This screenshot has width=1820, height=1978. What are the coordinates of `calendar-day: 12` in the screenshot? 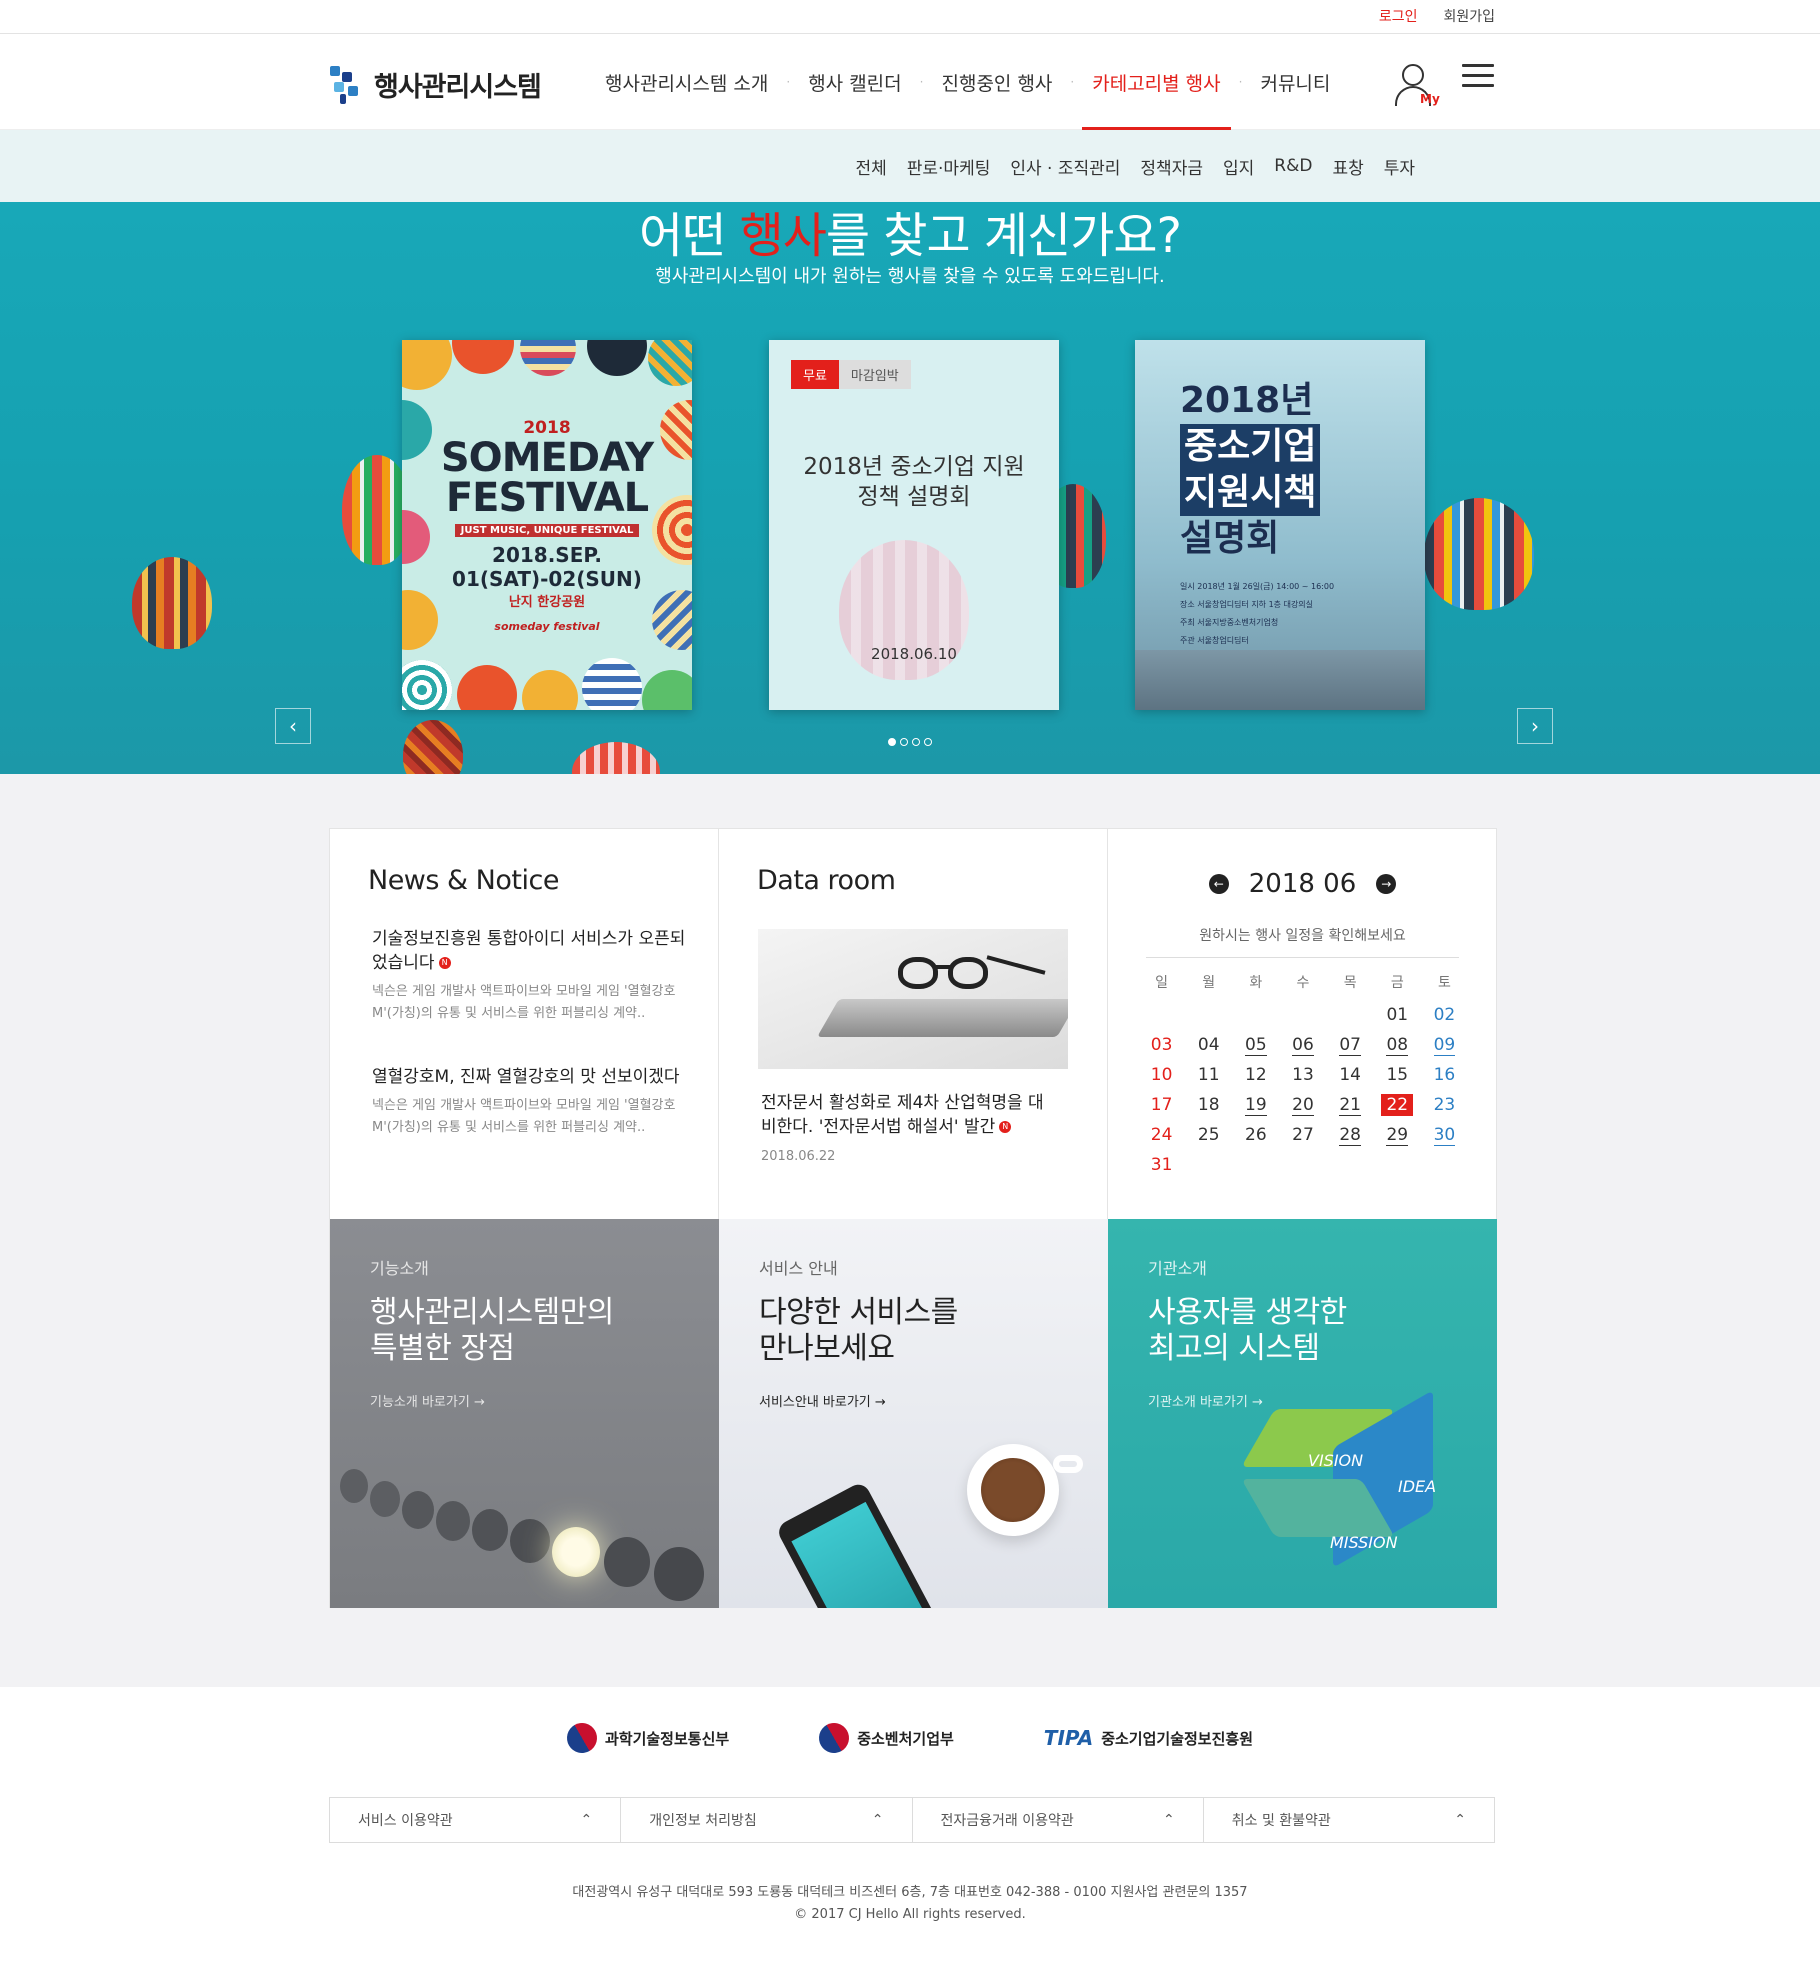 It's located at (1255, 1075).